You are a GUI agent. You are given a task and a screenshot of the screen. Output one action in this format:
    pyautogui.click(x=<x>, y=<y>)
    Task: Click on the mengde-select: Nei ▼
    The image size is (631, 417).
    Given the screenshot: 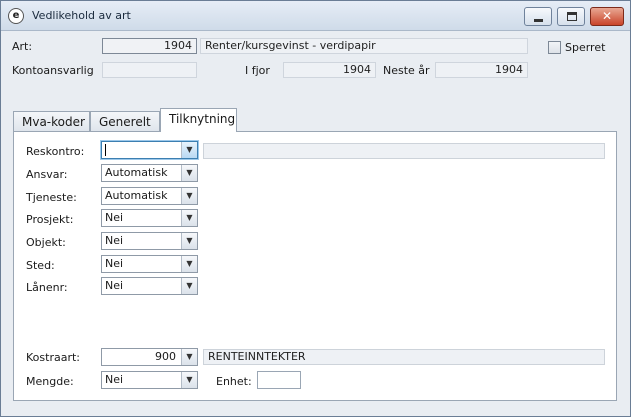 What is the action you would take?
    pyautogui.click(x=149, y=380)
    